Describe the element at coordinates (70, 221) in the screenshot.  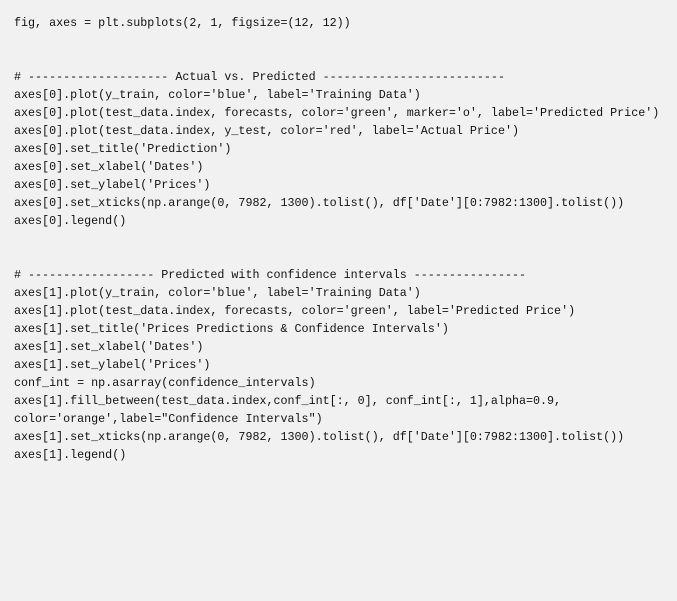
I see `code-line: axes[0].legend()` at that location.